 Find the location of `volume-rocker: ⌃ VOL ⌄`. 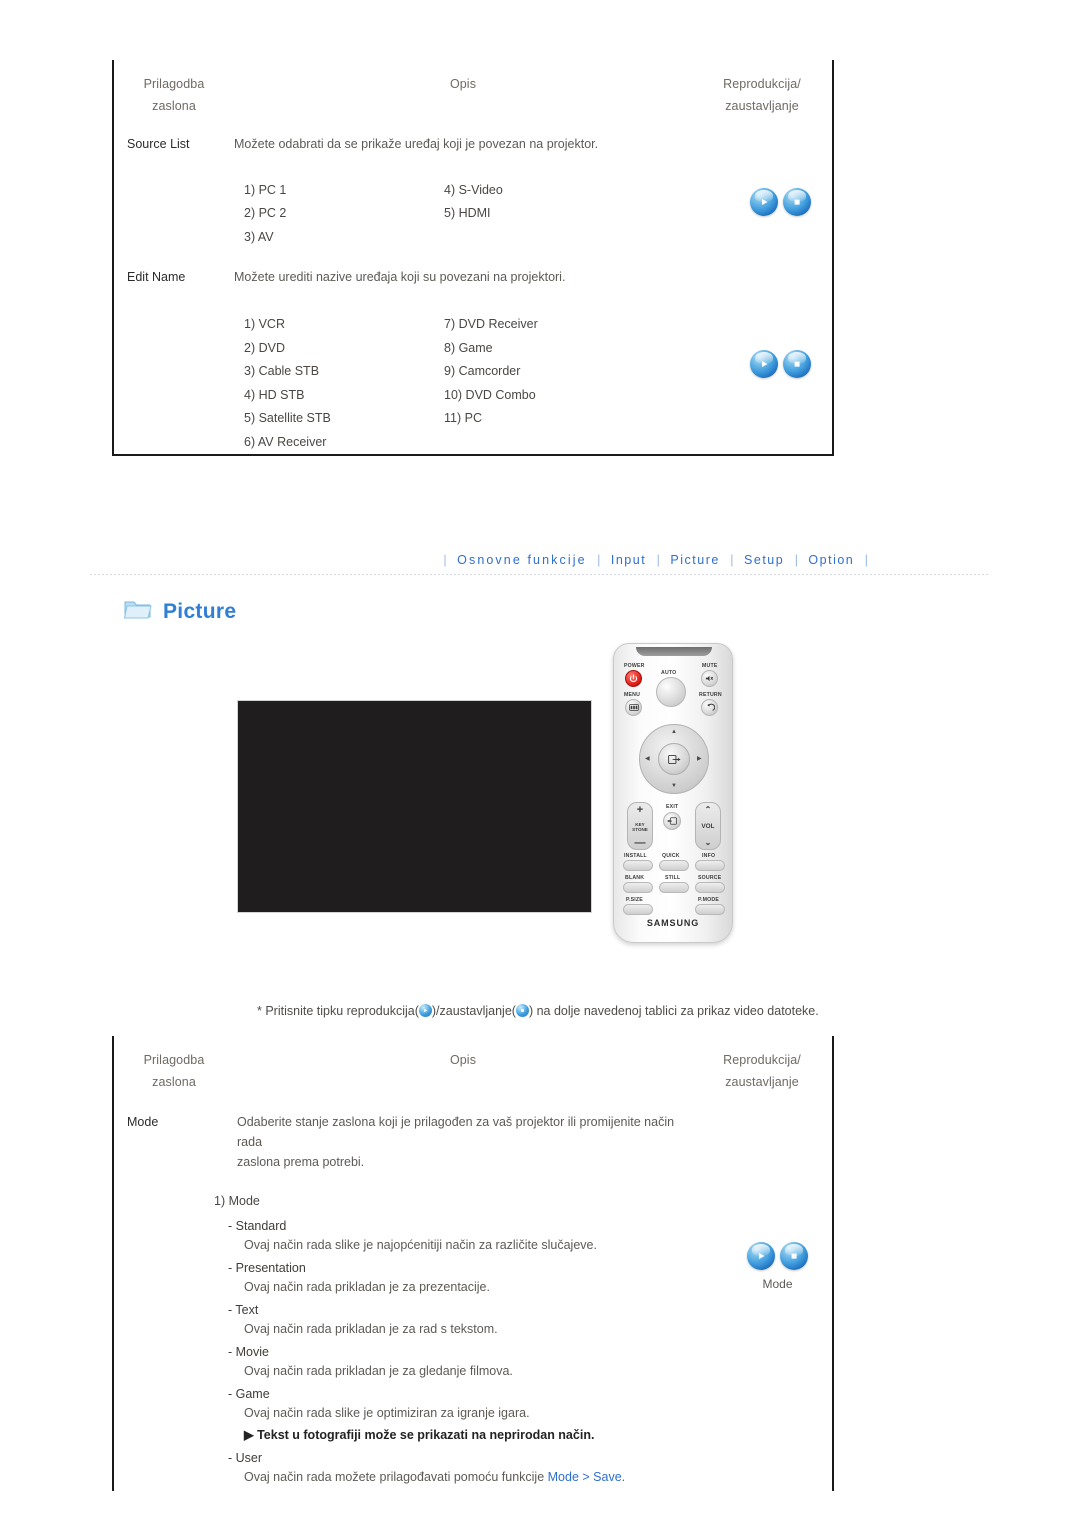

volume-rocker: ⌃ VOL ⌄ is located at coordinates (708, 826).